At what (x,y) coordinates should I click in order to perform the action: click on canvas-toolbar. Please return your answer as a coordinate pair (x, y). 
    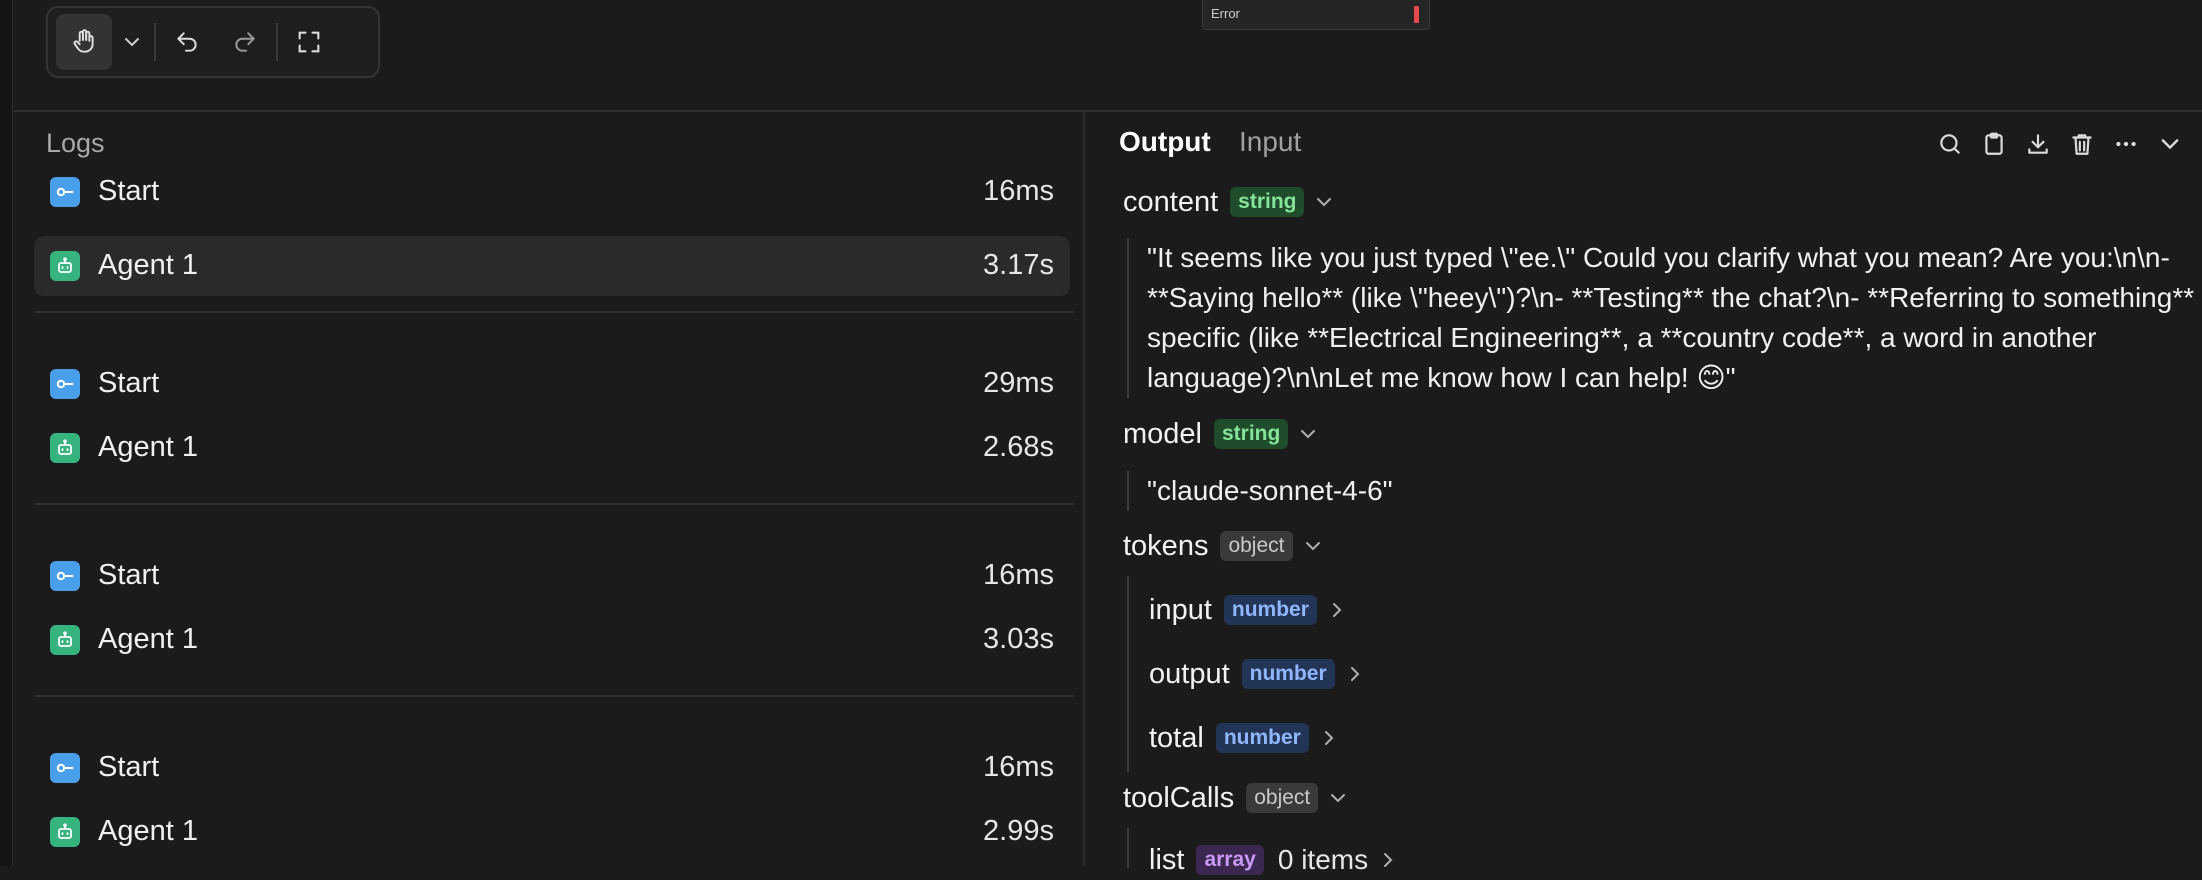
    Looking at the image, I should click on (213, 42).